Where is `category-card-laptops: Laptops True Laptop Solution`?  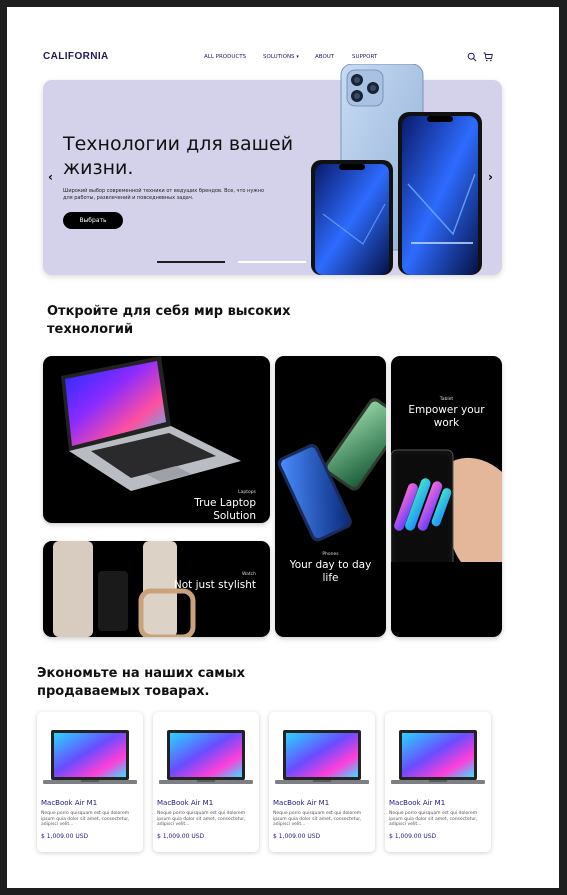 category-card-laptops: Laptops True Laptop Solution is located at coordinates (156, 439).